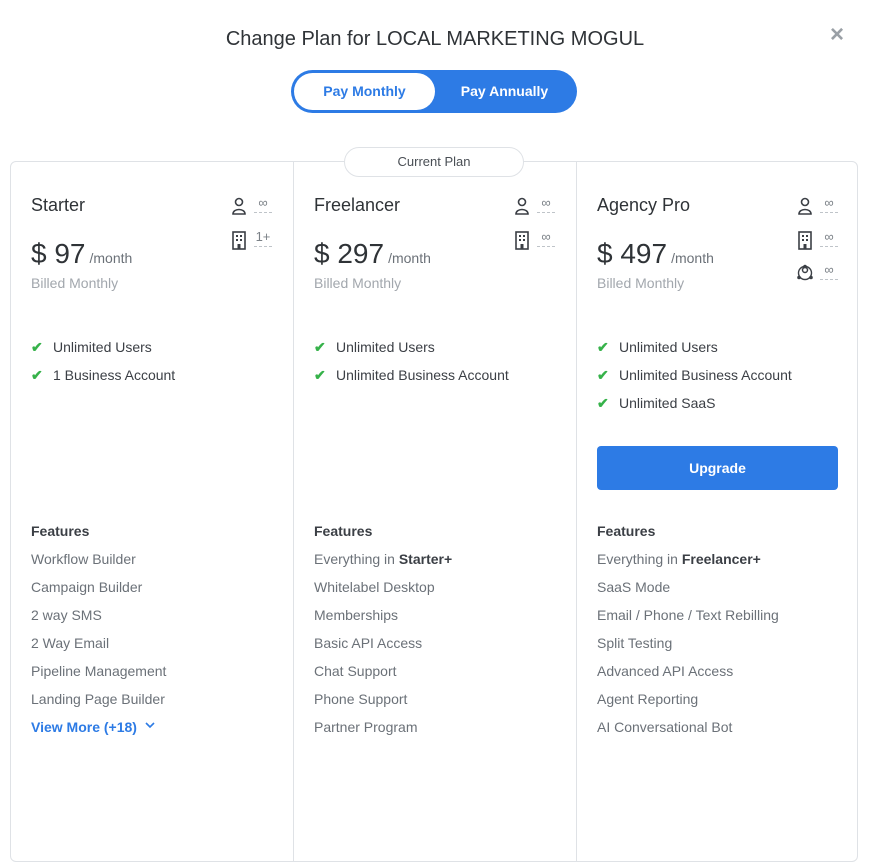 The height and width of the screenshot is (864, 870). I want to click on plan-price: $ 297/month, so click(372, 254).